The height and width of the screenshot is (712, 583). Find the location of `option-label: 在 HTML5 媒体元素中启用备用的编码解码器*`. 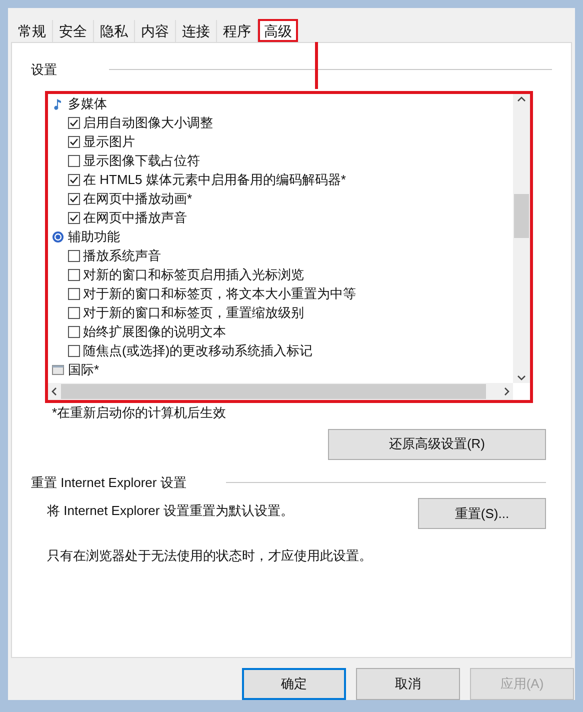

option-label: 在 HTML5 媒体元素中启用备用的编码解码器* is located at coordinates (214, 180).